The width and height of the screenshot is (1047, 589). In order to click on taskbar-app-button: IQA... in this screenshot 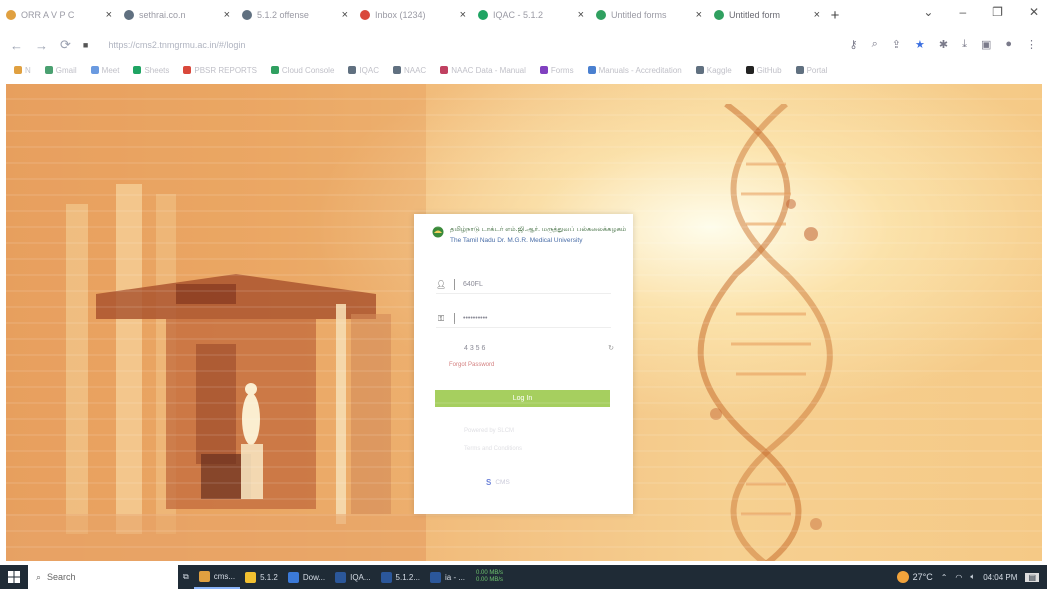, I will do `click(352, 577)`.